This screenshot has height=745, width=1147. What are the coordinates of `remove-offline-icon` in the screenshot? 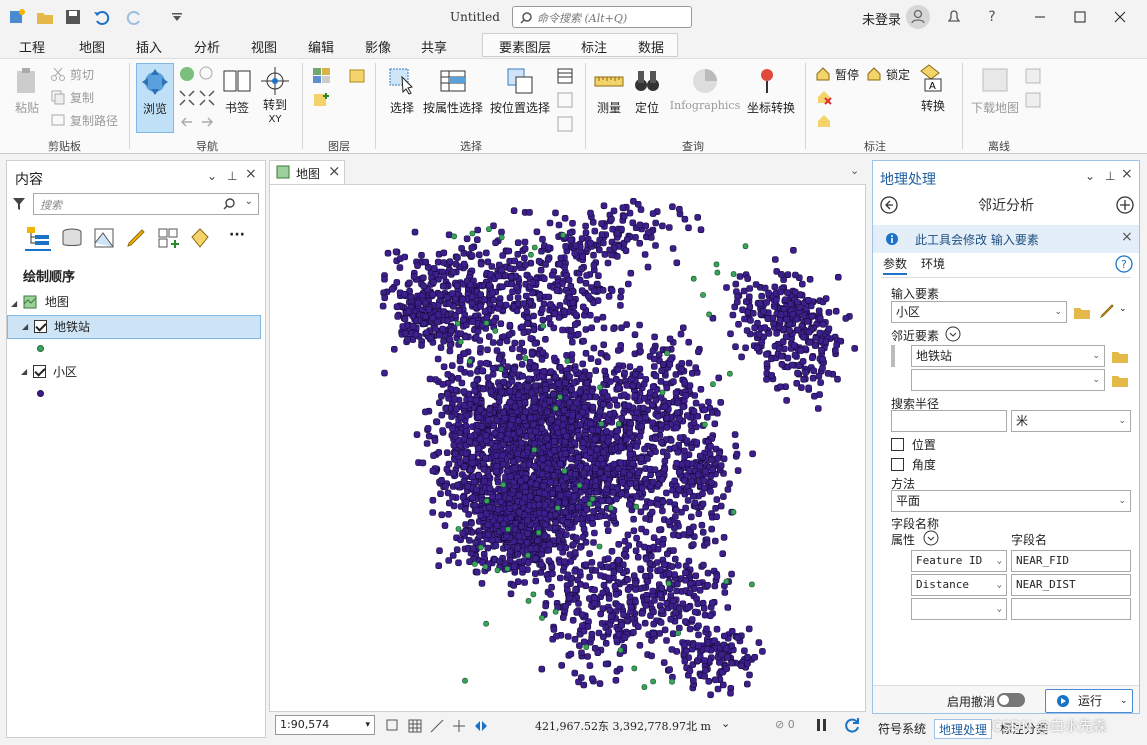 It's located at (1033, 100).